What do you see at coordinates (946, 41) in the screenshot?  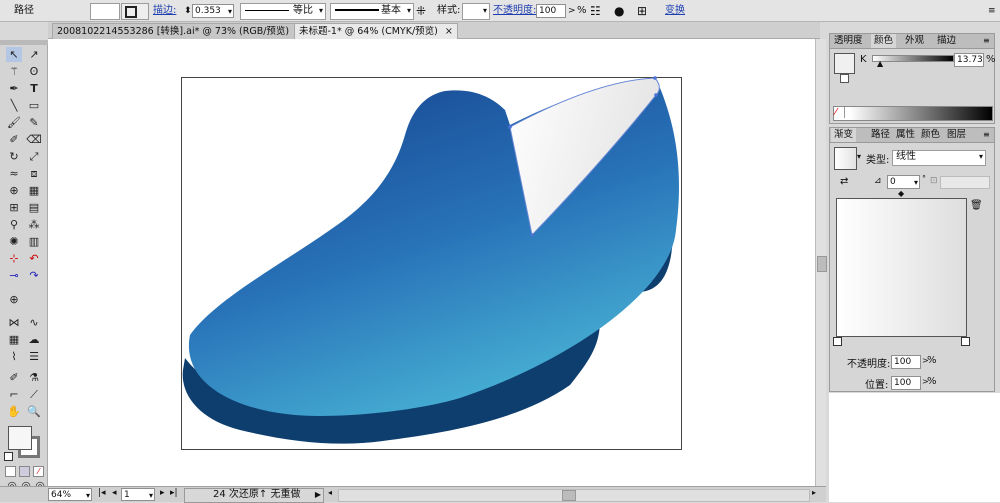 I see `tab-stroke: 描边` at bounding box center [946, 41].